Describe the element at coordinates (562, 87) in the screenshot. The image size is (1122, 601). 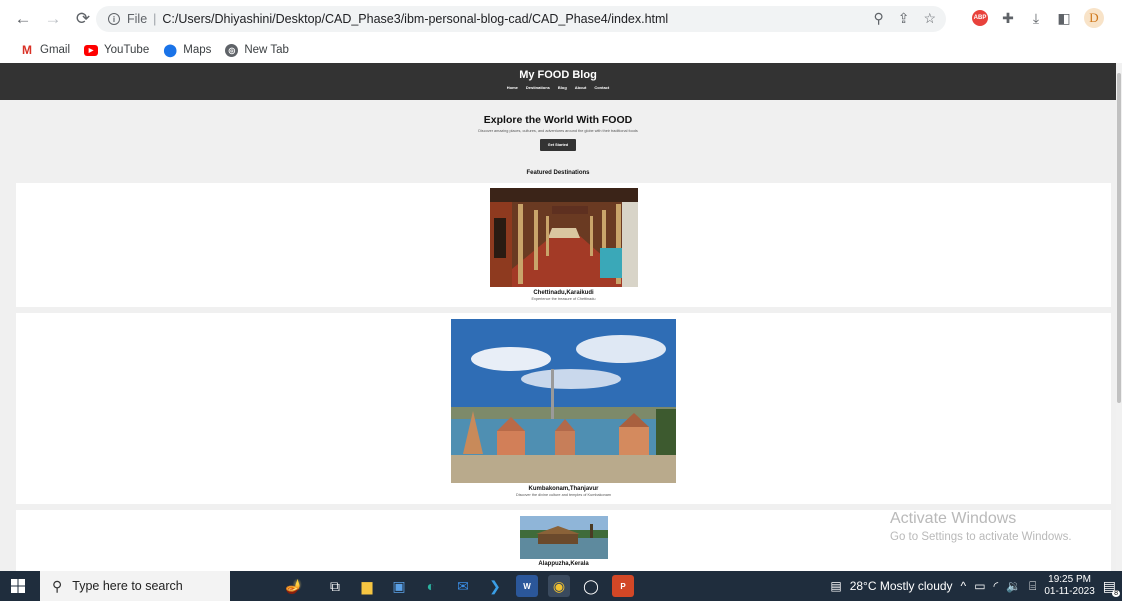
I see `nav-link-blog: Blog` at that location.